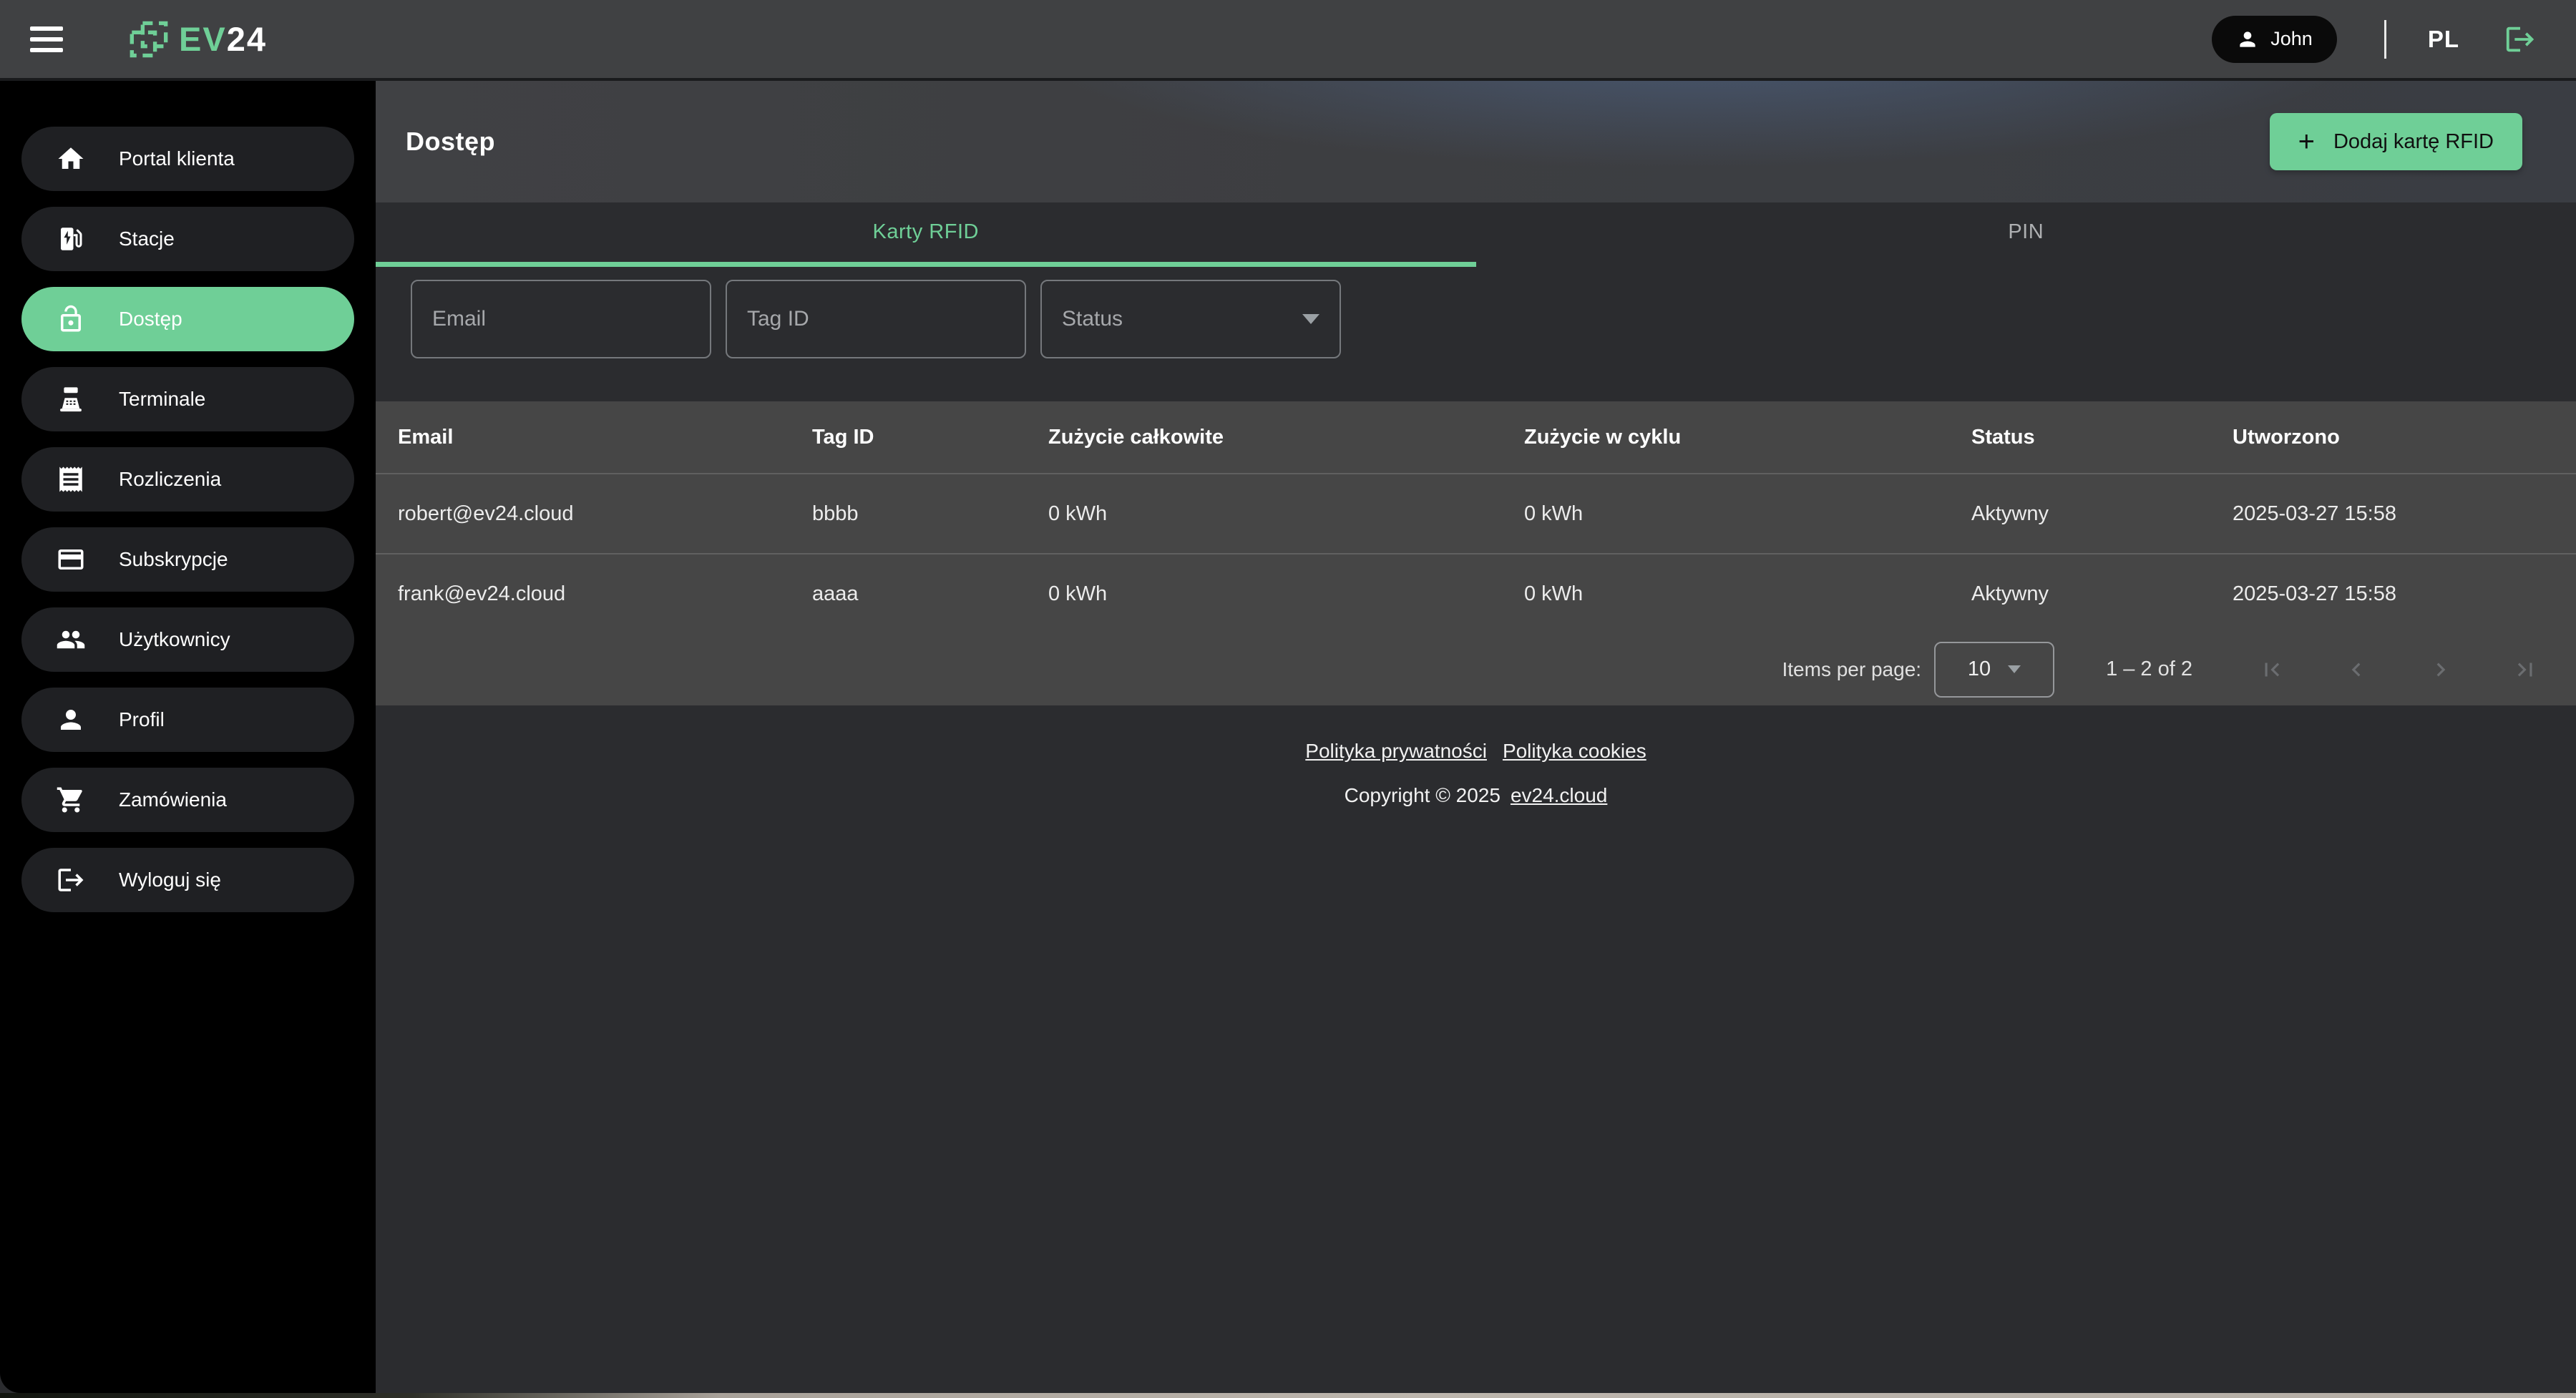 This screenshot has width=2576, height=1398. I want to click on privacy-policy-link: Polityka prywatności, so click(1396, 751).